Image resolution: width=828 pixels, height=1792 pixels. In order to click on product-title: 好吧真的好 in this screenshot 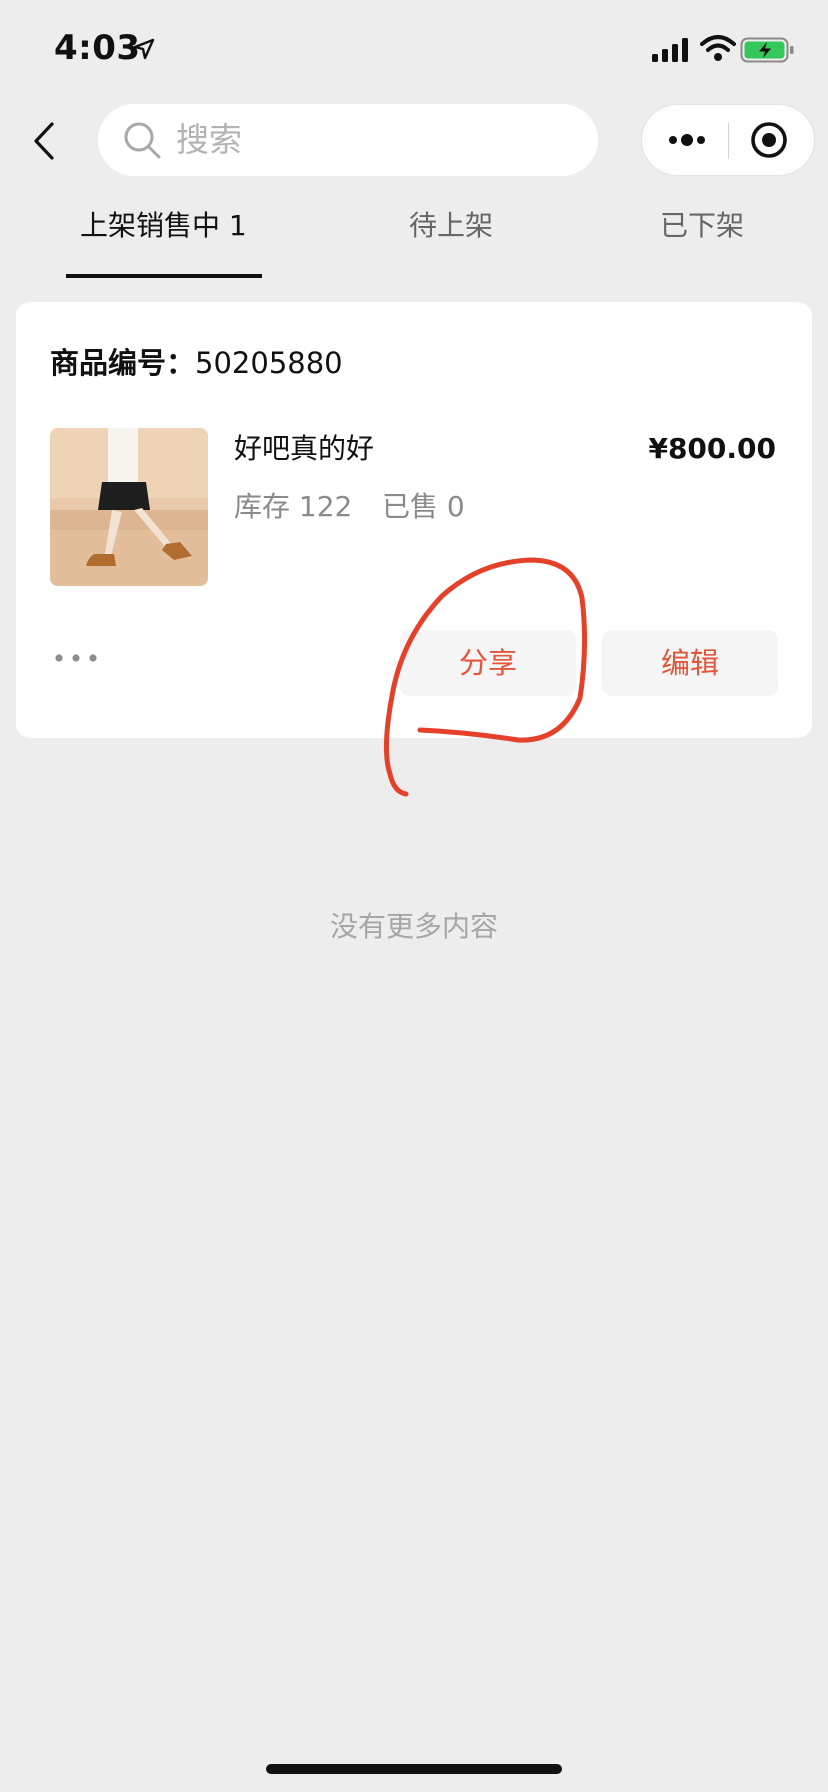, I will do `click(304, 448)`.